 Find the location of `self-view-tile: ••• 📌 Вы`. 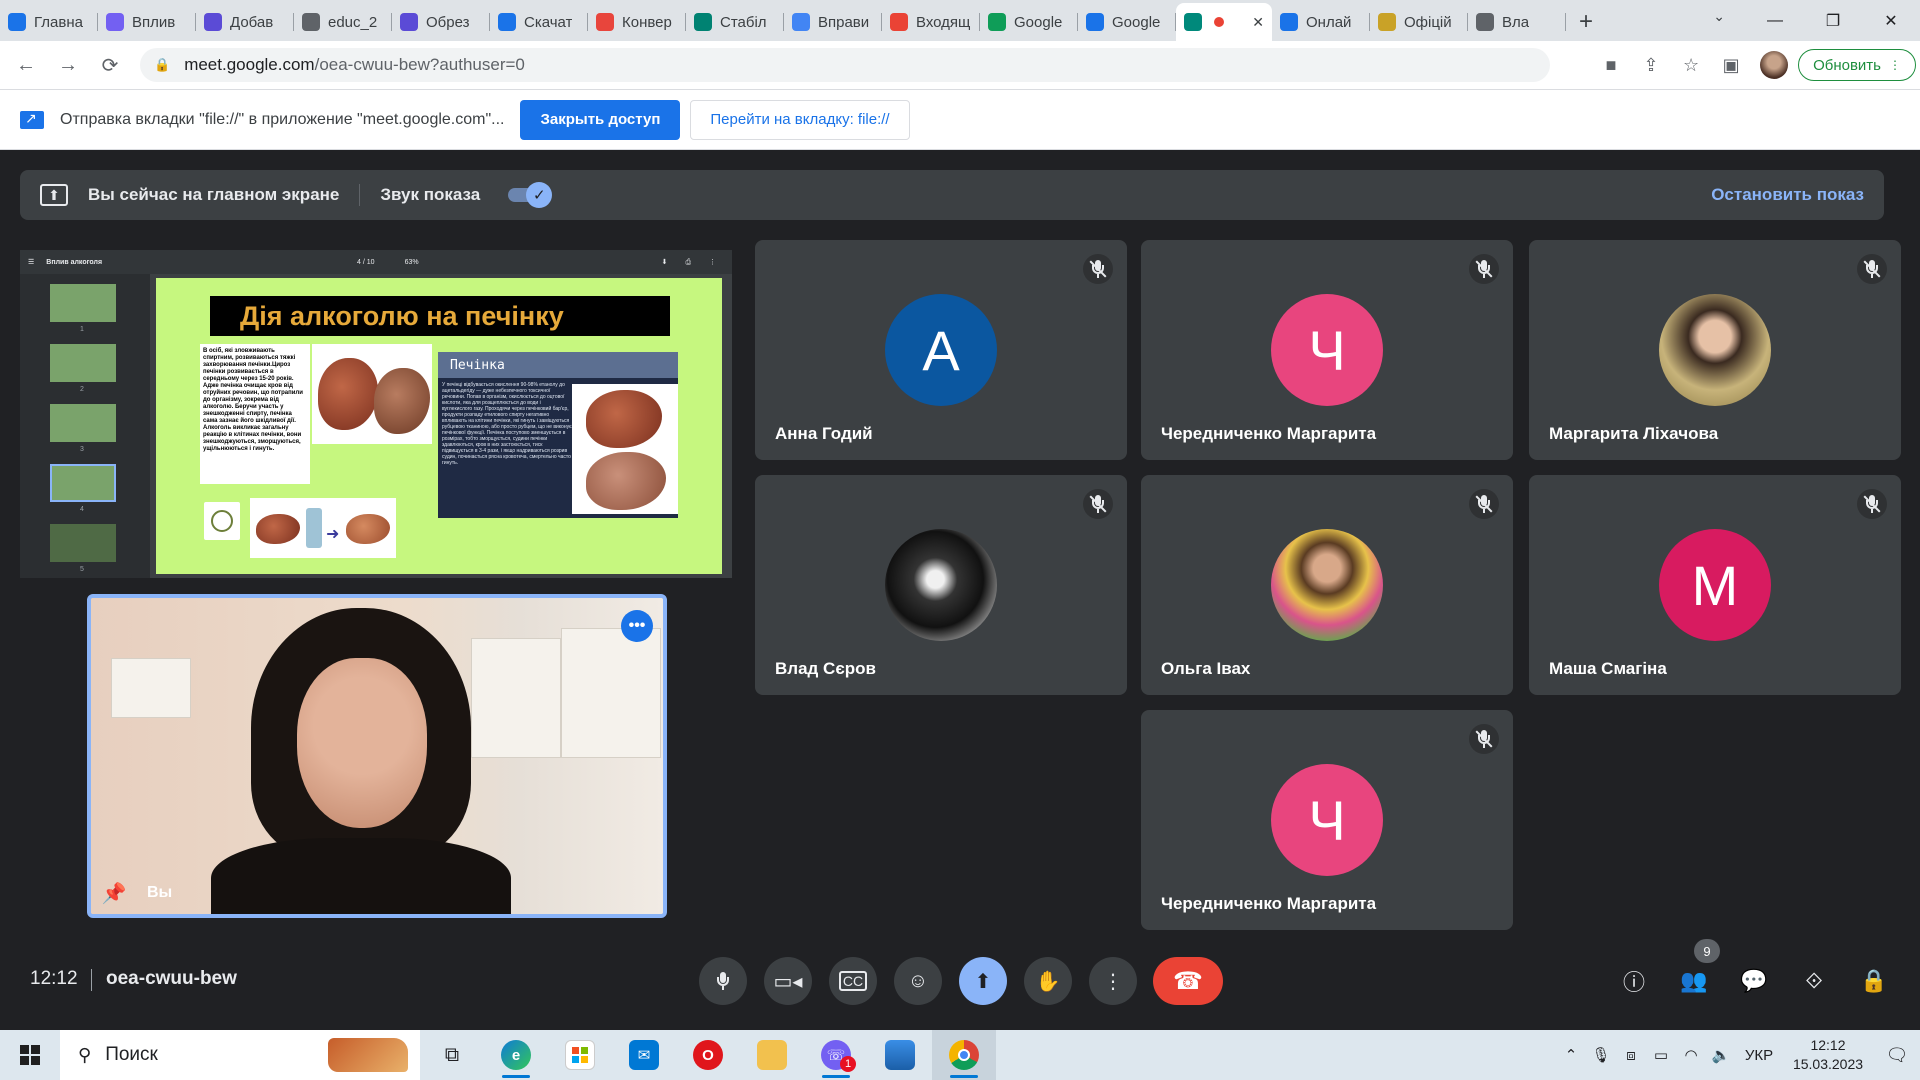

self-view-tile: ••• 📌 Вы is located at coordinates (377, 756).